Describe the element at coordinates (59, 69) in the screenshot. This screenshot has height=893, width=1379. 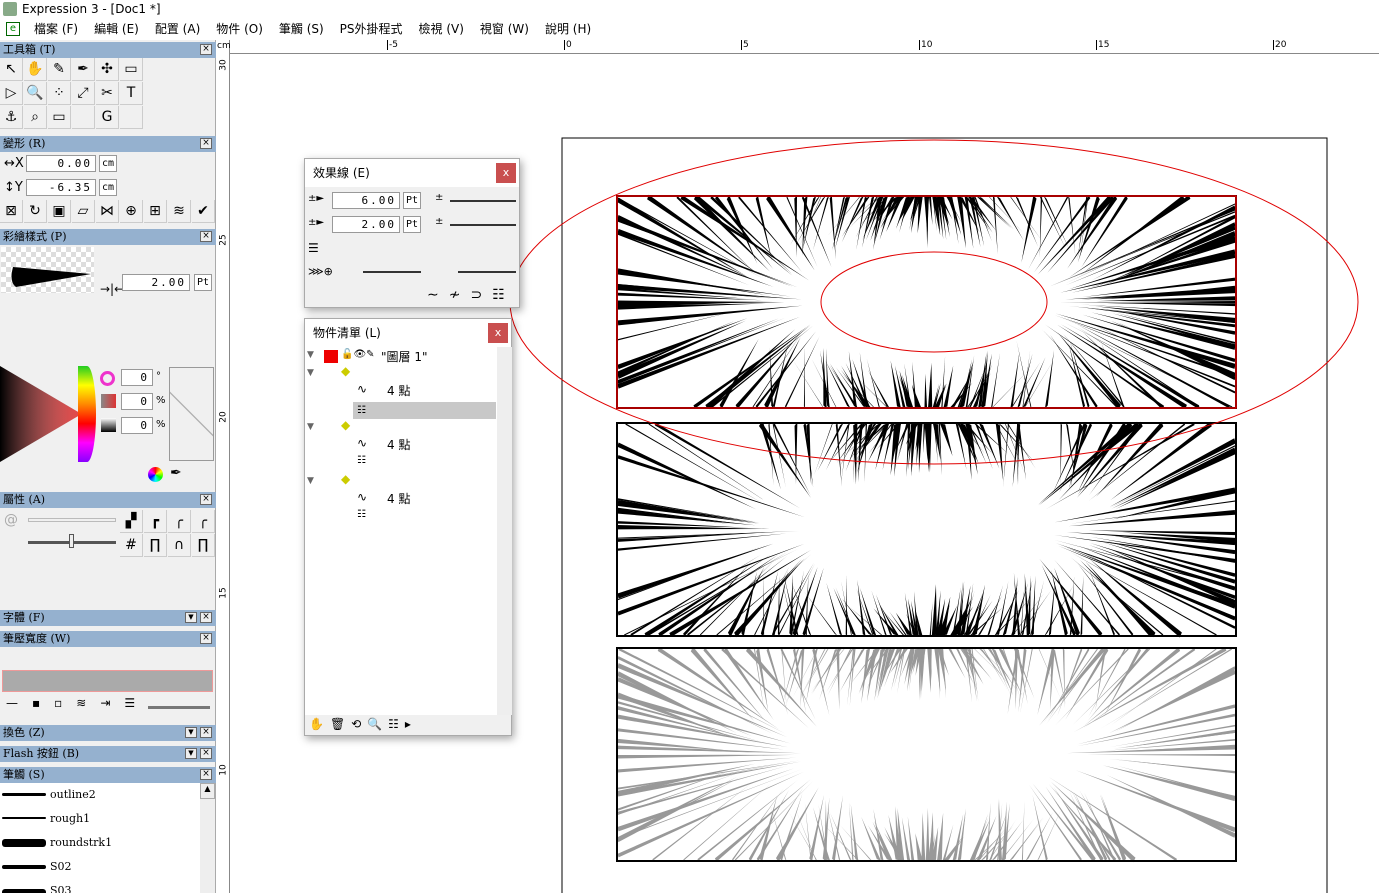
I see `tool-button: ✎` at that location.